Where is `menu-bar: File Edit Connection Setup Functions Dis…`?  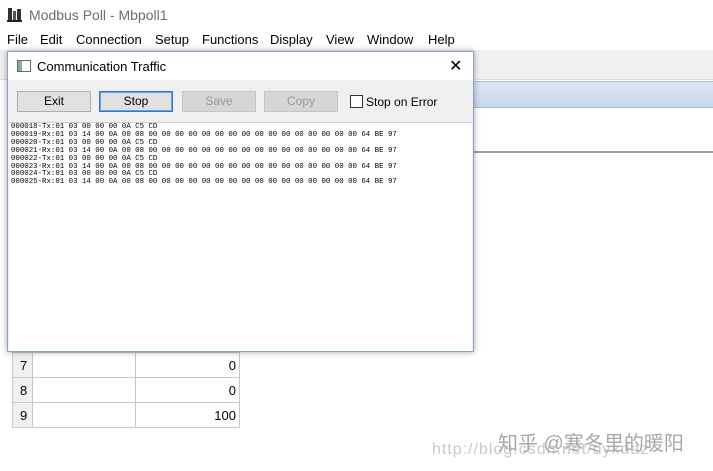
menu-bar: File Edit Connection Setup Functions Dis… is located at coordinates (356, 40).